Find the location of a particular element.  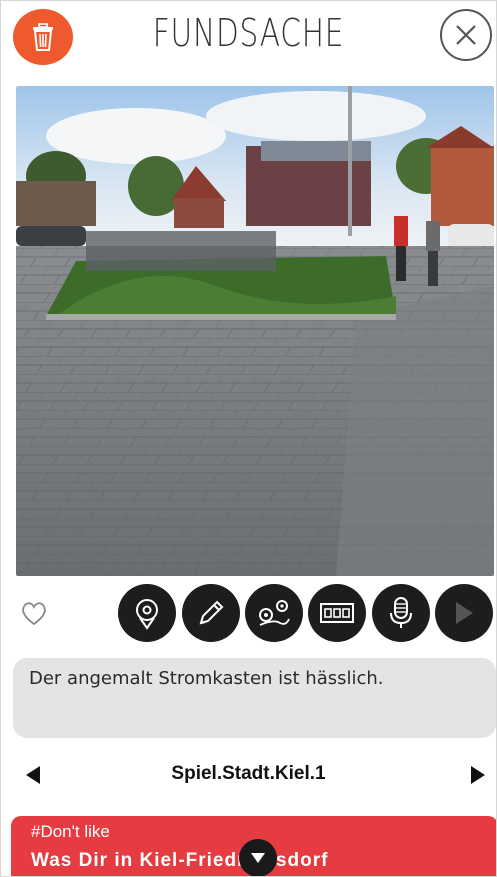

heart-outline-icon is located at coordinates (34, 614).